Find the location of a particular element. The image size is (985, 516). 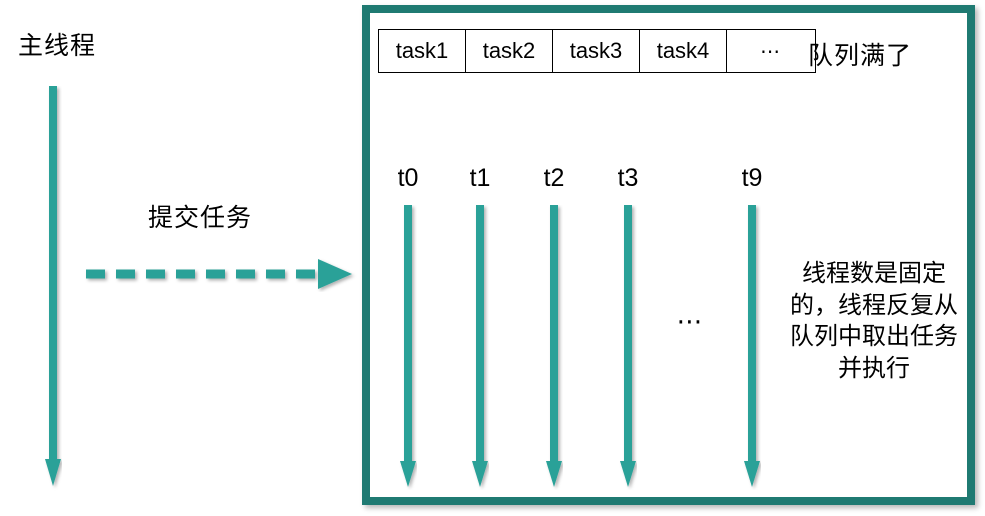

thread-column-t1: t1 is located at coordinates (480, 328).